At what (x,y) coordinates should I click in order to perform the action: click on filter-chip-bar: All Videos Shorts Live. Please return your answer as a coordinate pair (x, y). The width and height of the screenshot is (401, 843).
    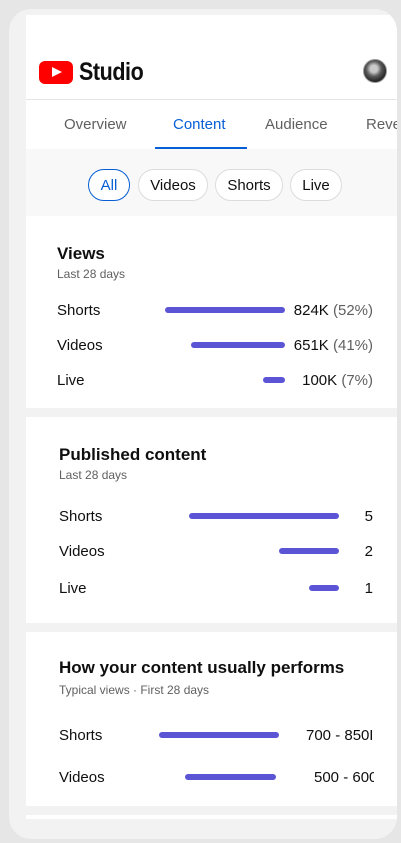
    Looking at the image, I should click on (211, 182).